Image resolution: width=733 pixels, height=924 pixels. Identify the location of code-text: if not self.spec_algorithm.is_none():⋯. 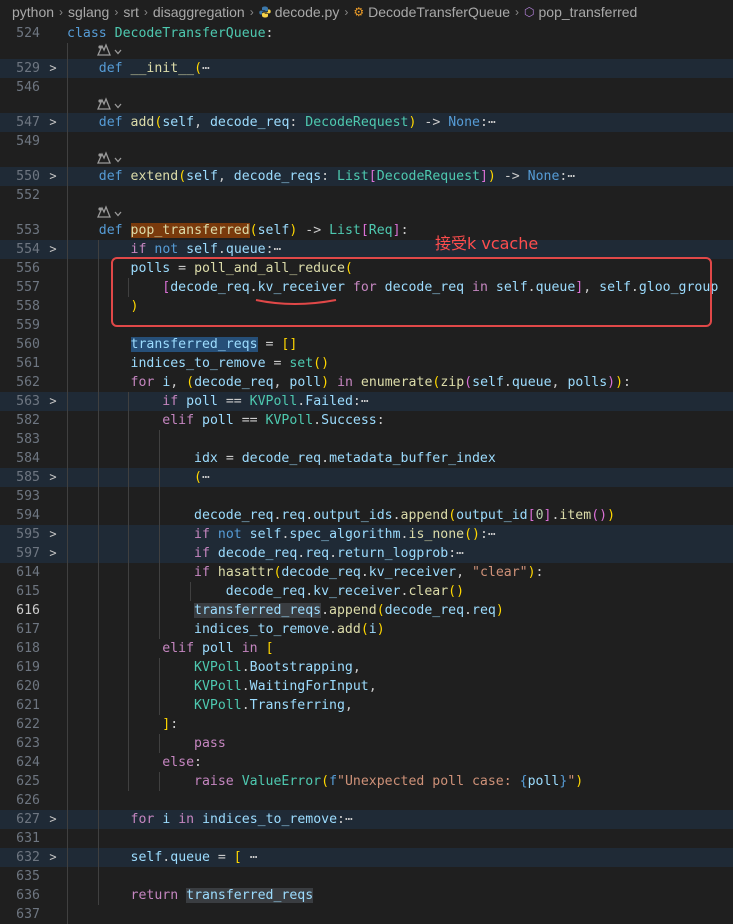
(281, 534).